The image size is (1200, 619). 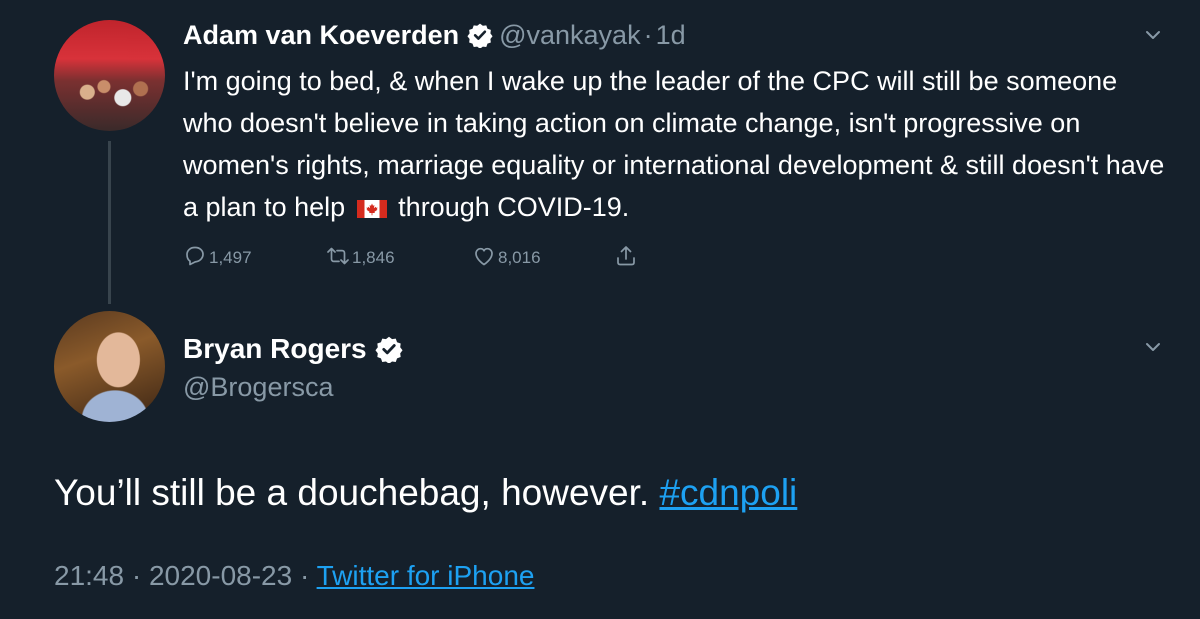 I want to click on like-button: 8,016, so click(x=506, y=251).